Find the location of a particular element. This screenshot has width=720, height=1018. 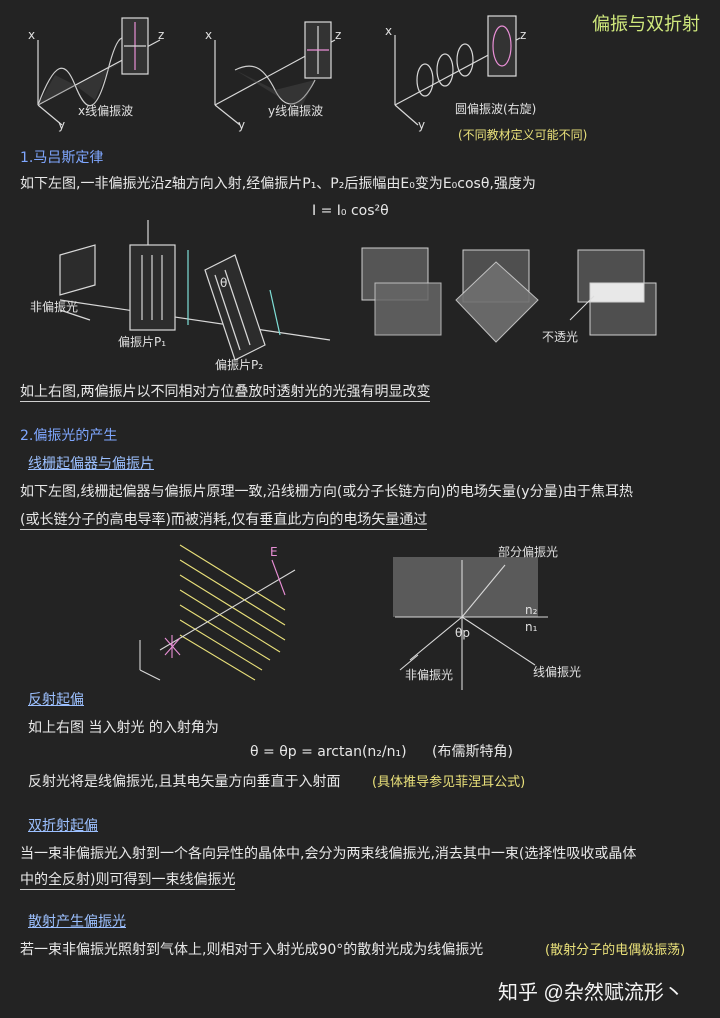

fig-wire-grid is located at coordinates (232, 612).